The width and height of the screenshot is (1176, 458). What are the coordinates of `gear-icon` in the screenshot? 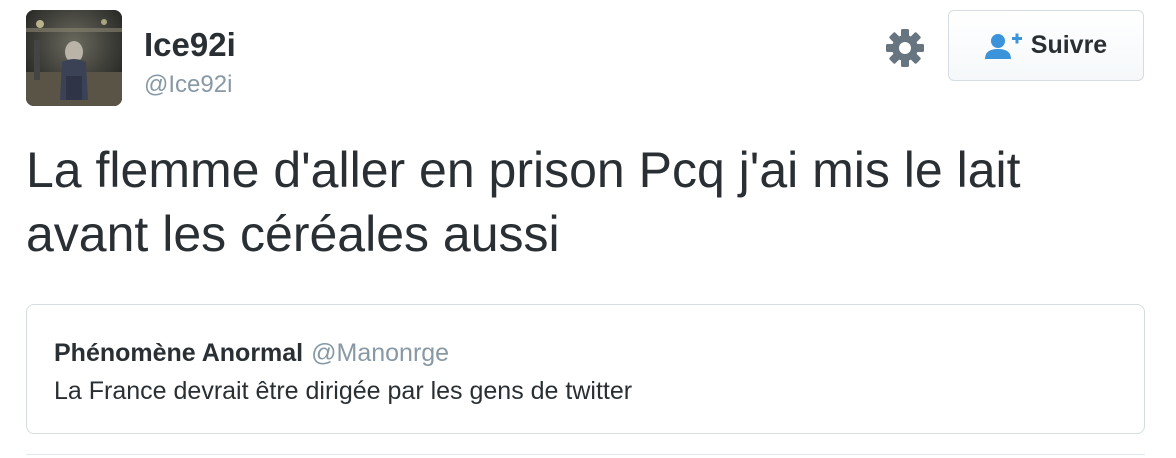 It's located at (905, 48).